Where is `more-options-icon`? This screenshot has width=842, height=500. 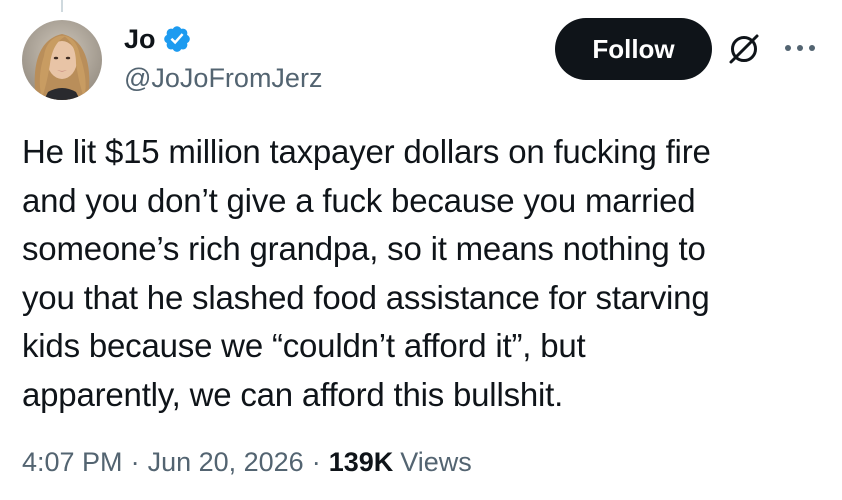 more-options-icon is located at coordinates (800, 48).